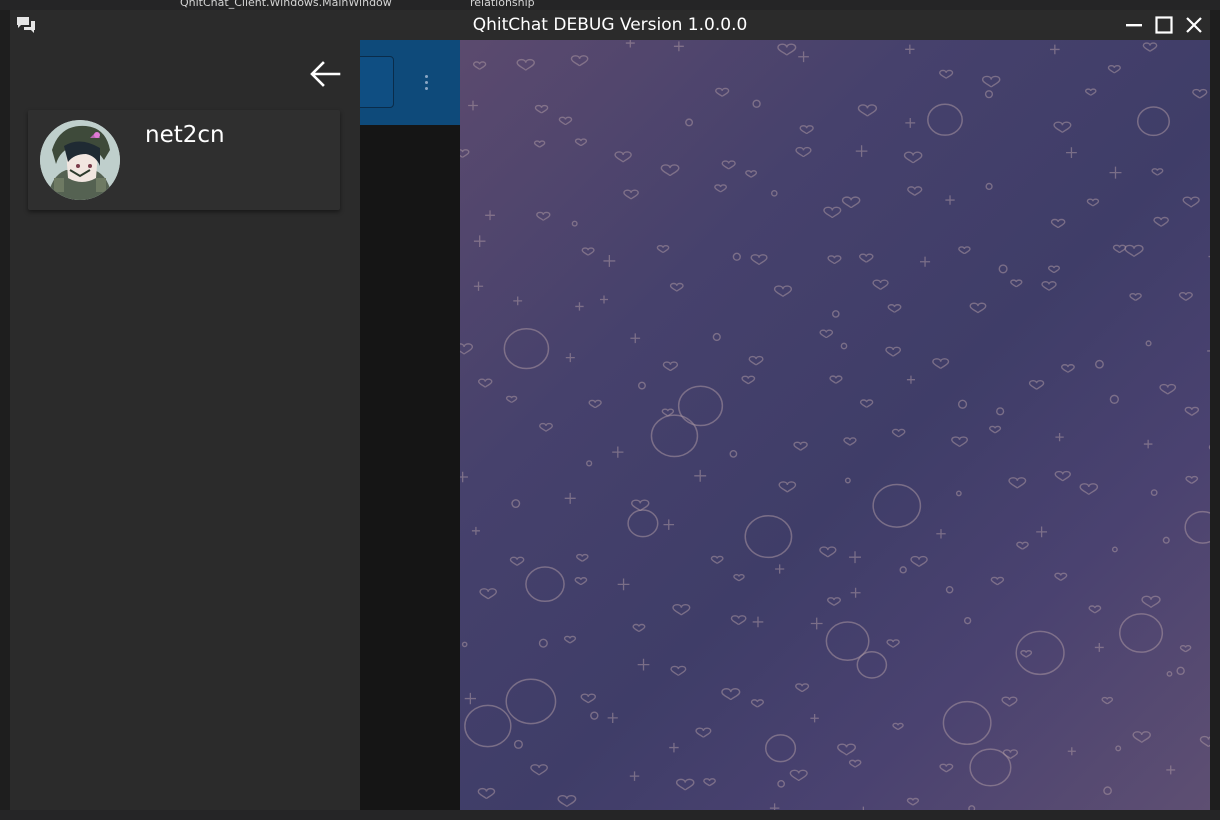 The width and height of the screenshot is (1220, 820). I want to click on arrow-left-icon, so click(325, 76).